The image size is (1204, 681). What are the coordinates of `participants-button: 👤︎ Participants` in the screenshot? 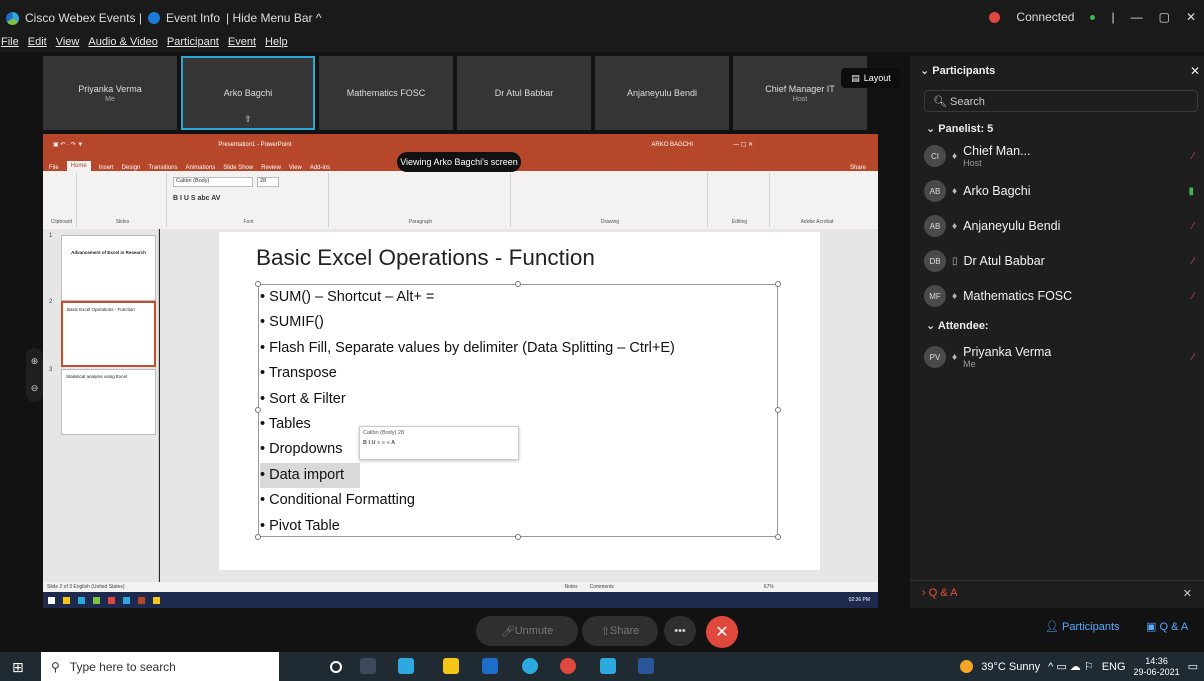 It's located at (1082, 626).